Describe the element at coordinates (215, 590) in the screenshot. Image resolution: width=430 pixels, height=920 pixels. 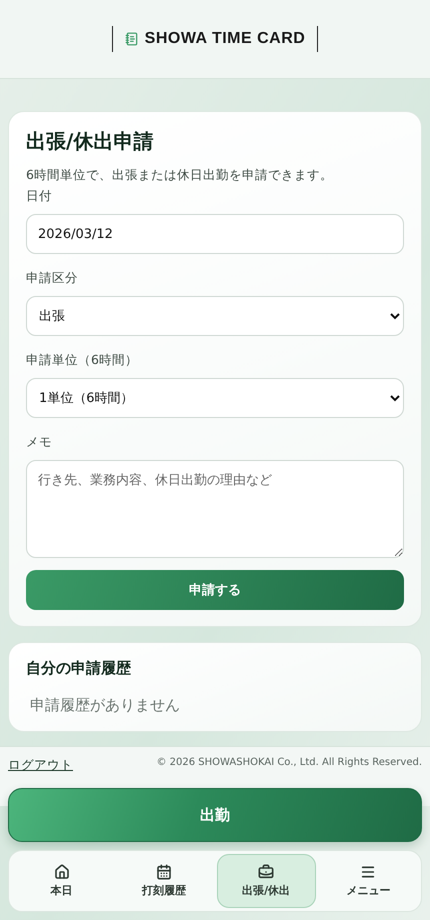
I see `submit-button: 申請する` at that location.